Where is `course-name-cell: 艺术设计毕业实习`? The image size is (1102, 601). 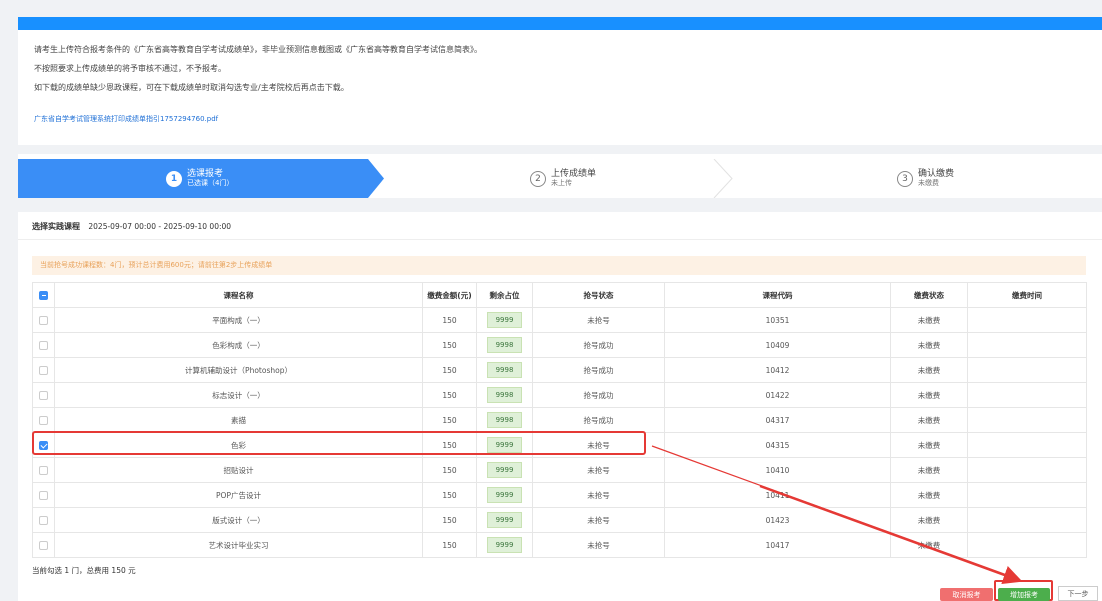 course-name-cell: 艺术设计毕业实习 is located at coordinates (238, 545).